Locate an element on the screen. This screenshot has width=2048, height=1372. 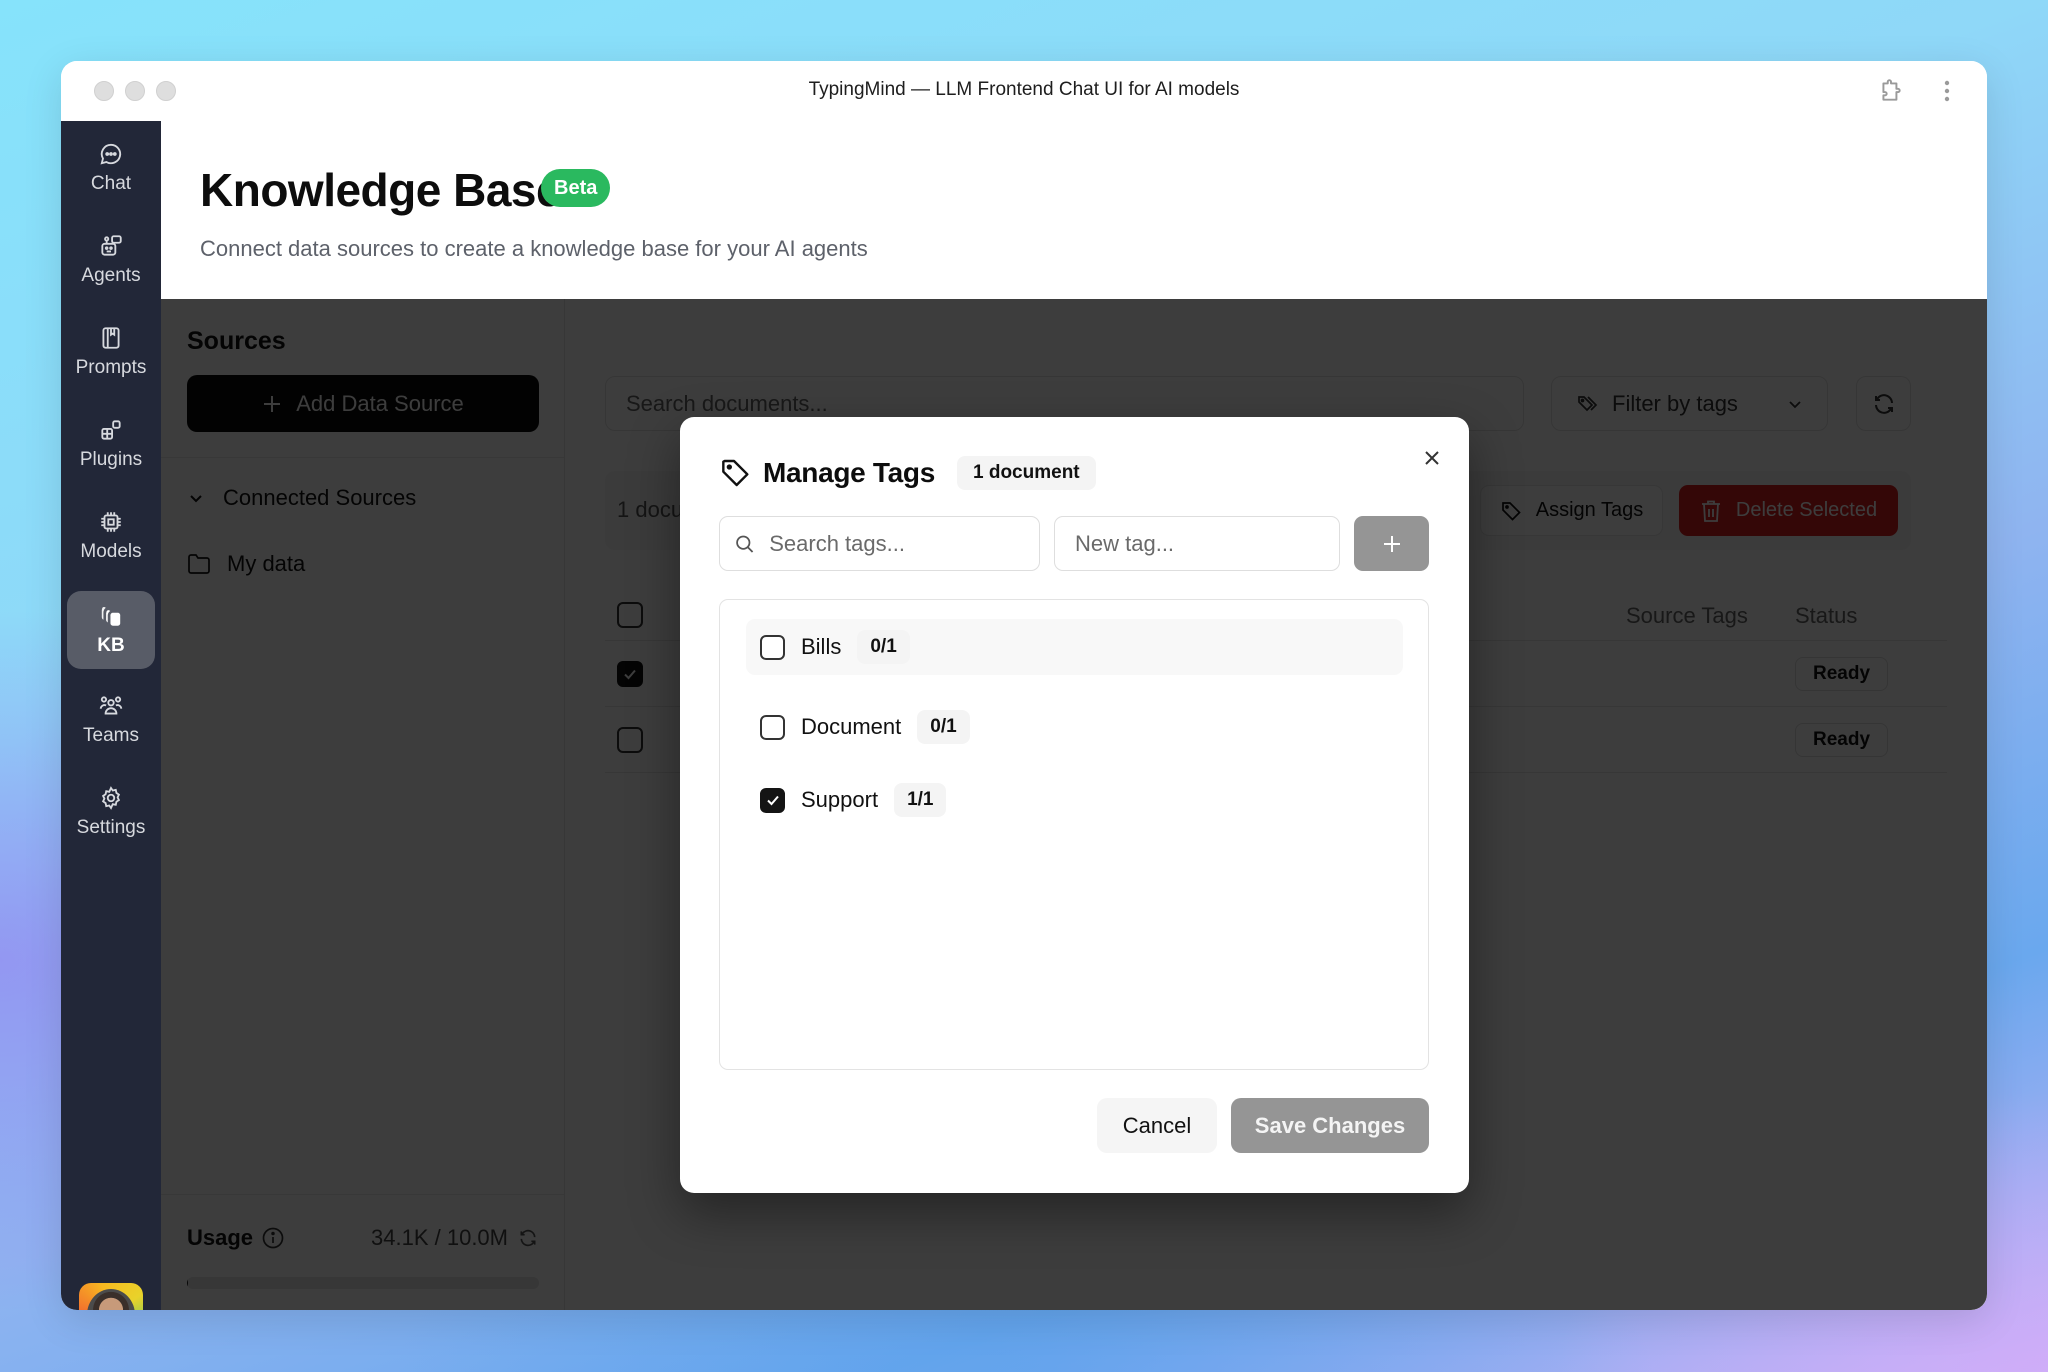
sidebar-item-agents: Agents is located at coordinates (111, 260).